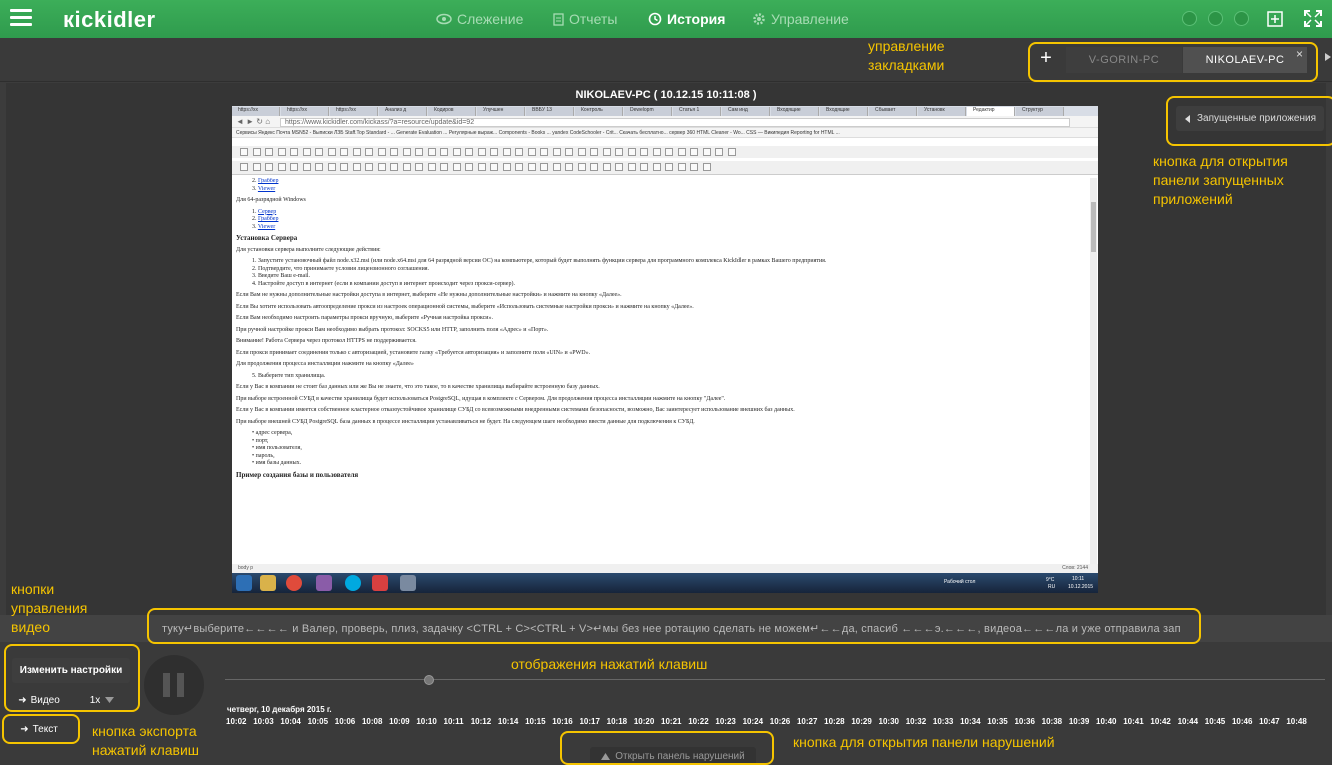 This screenshot has width=1332, height=765. What do you see at coordinates (1242, 721) in the screenshot?
I see `timeline-tick-label: 10:46` at bounding box center [1242, 721].